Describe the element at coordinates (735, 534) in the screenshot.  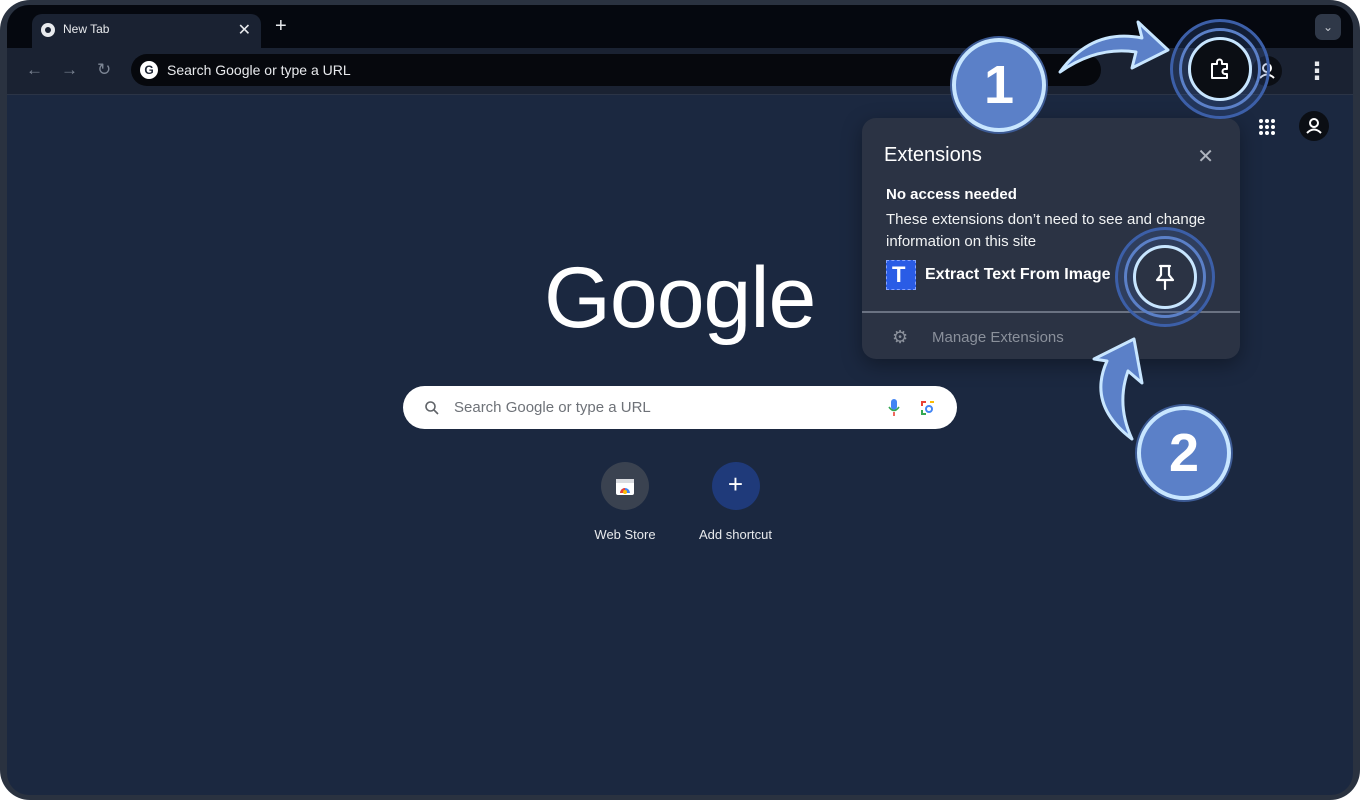
I see `shortcut-label: Add shortcut` at that location.